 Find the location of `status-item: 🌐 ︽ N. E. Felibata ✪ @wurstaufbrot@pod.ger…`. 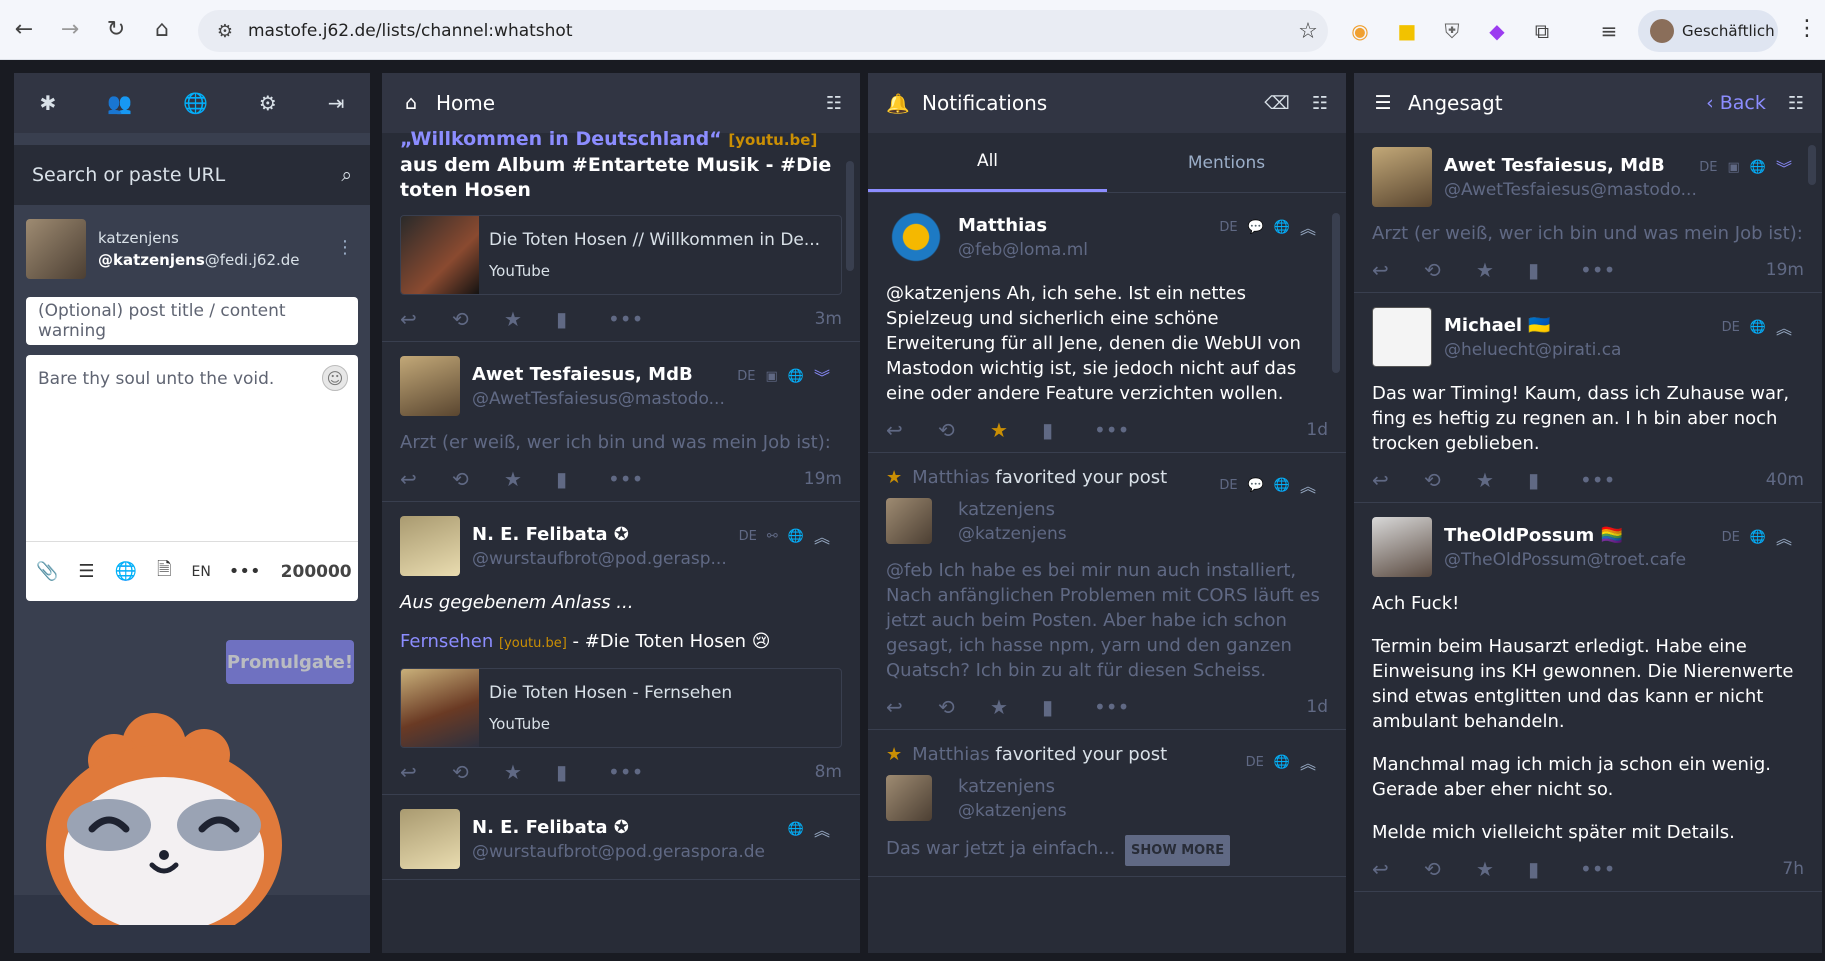

status-item: 🌐 ︽ N. E. Felibata ✪ @wurstaufbrot@pod.ger… is located at coordinates (621, 837).